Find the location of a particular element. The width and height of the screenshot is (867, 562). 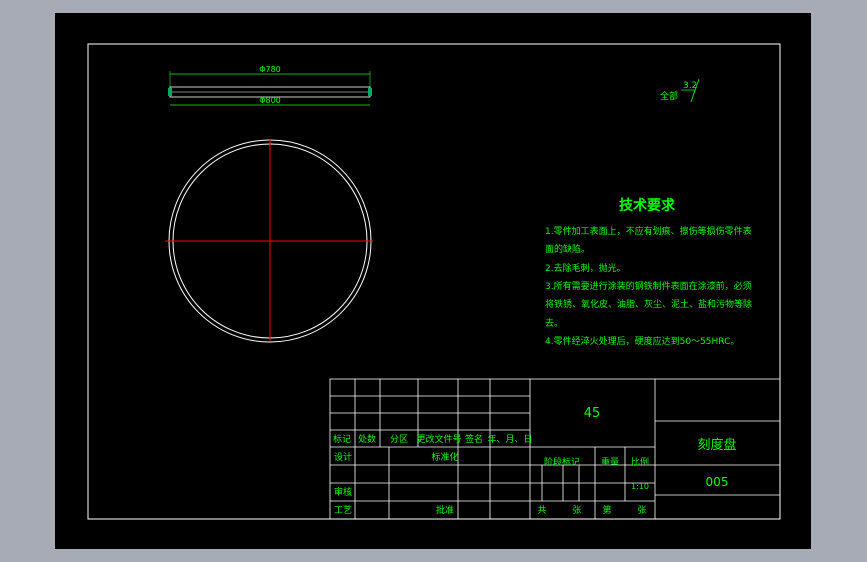

tb-review: 审核 is located at coordinates (343, 492).